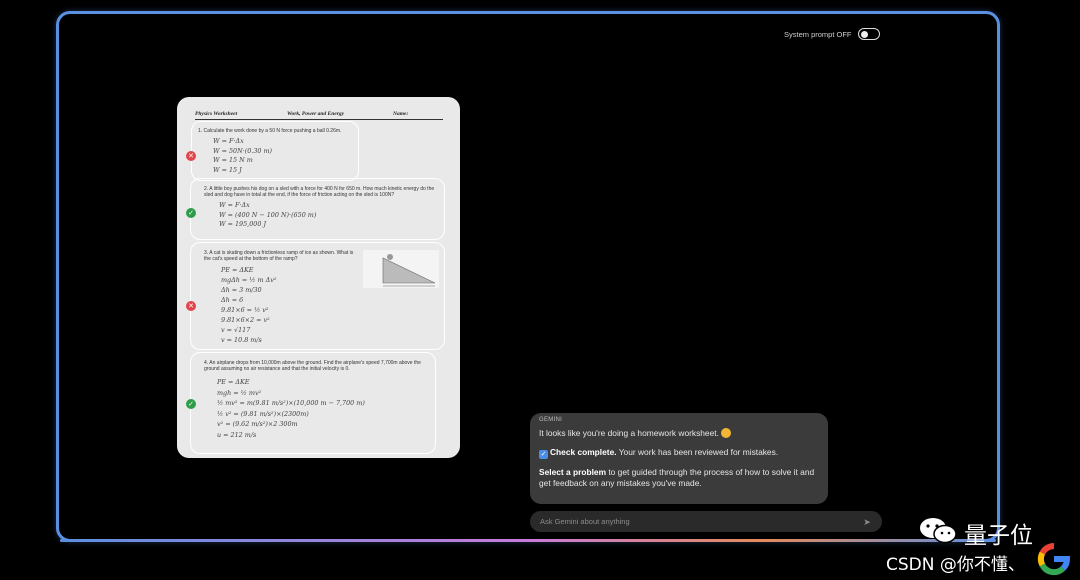  Describe the element at coordinates (818, 34) in the screenshot. I see `system-prompt-label: System prompt OFF` at that location.